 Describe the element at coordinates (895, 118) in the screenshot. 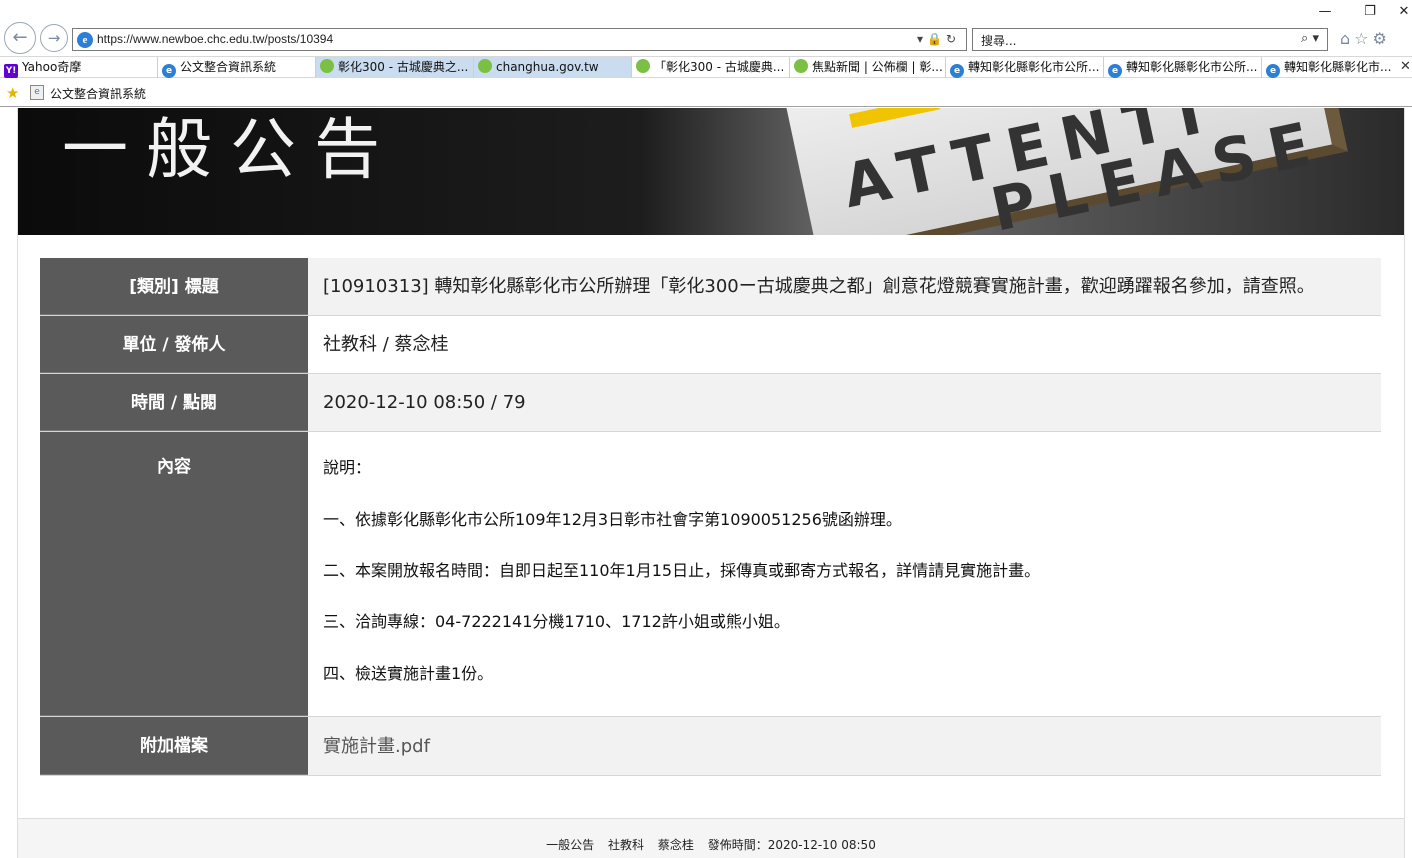

I see `sign-stripe` at that location.